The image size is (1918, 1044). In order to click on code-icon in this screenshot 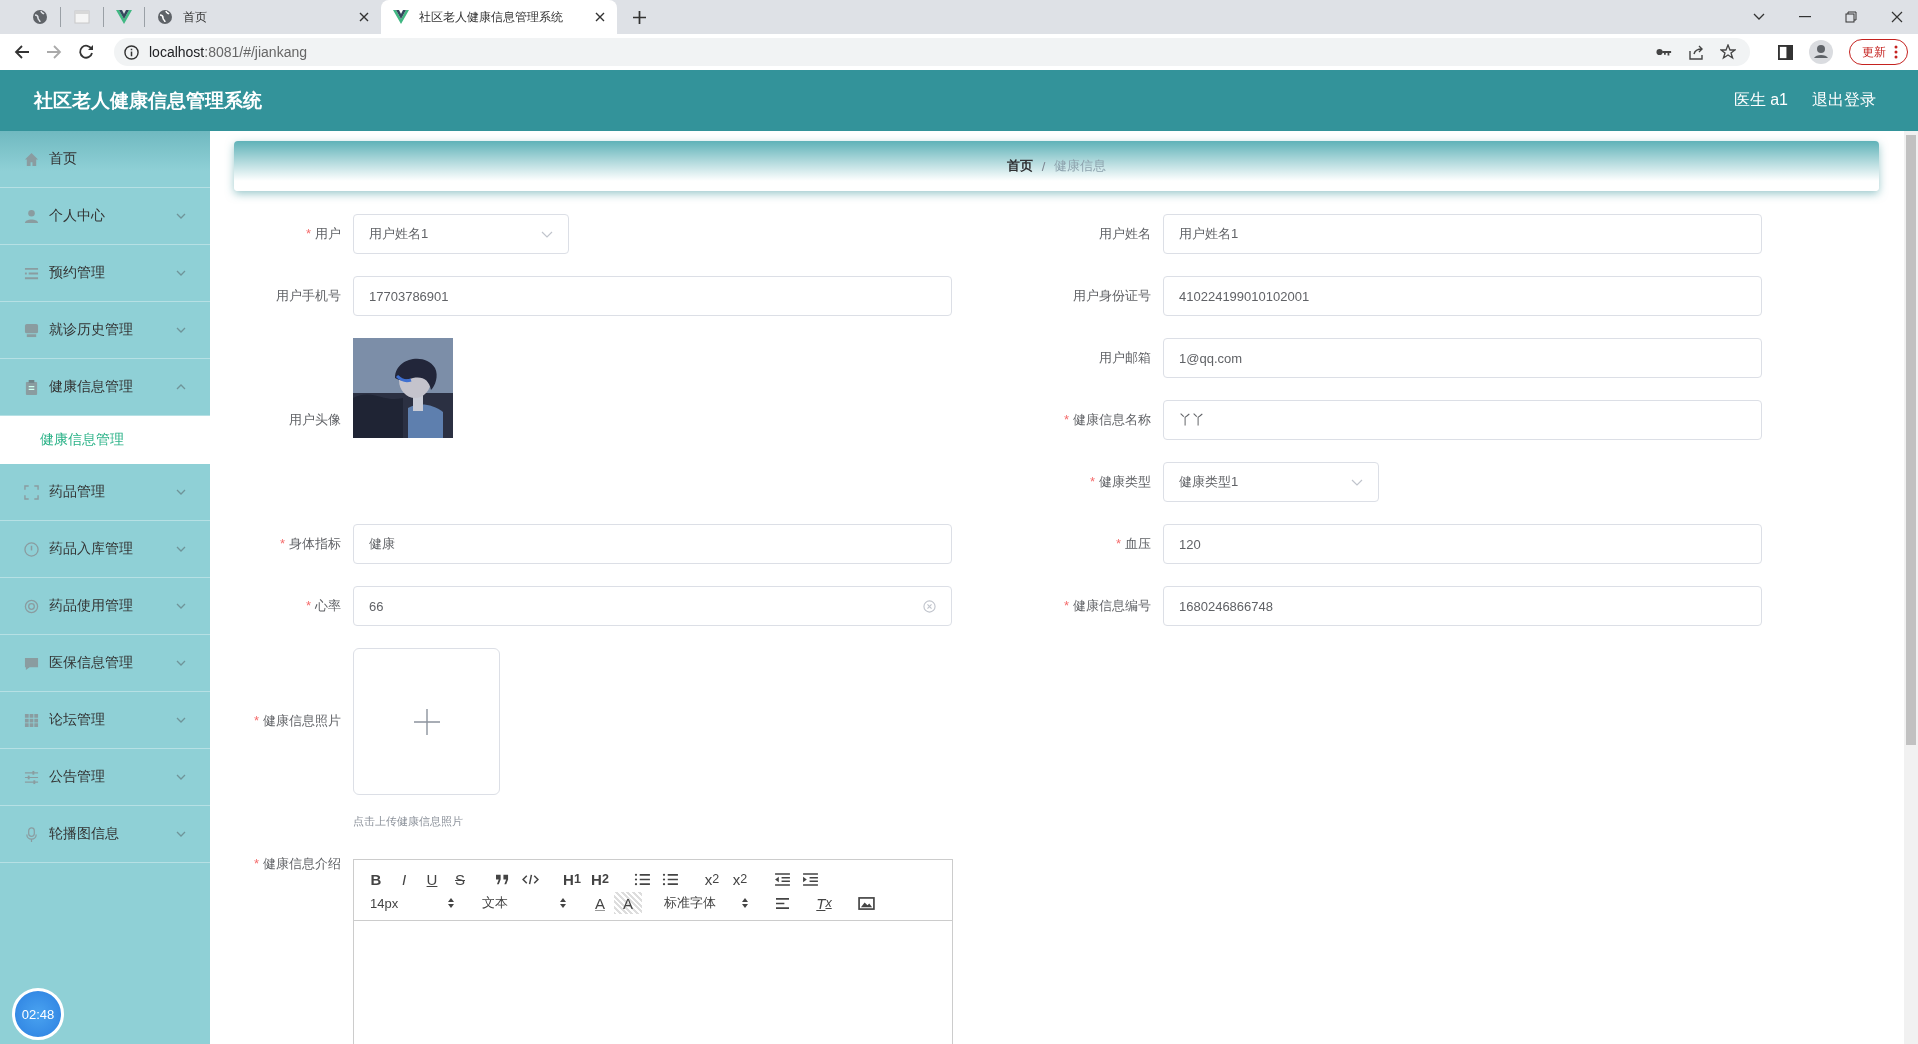, I will do `click(530, 879)`.